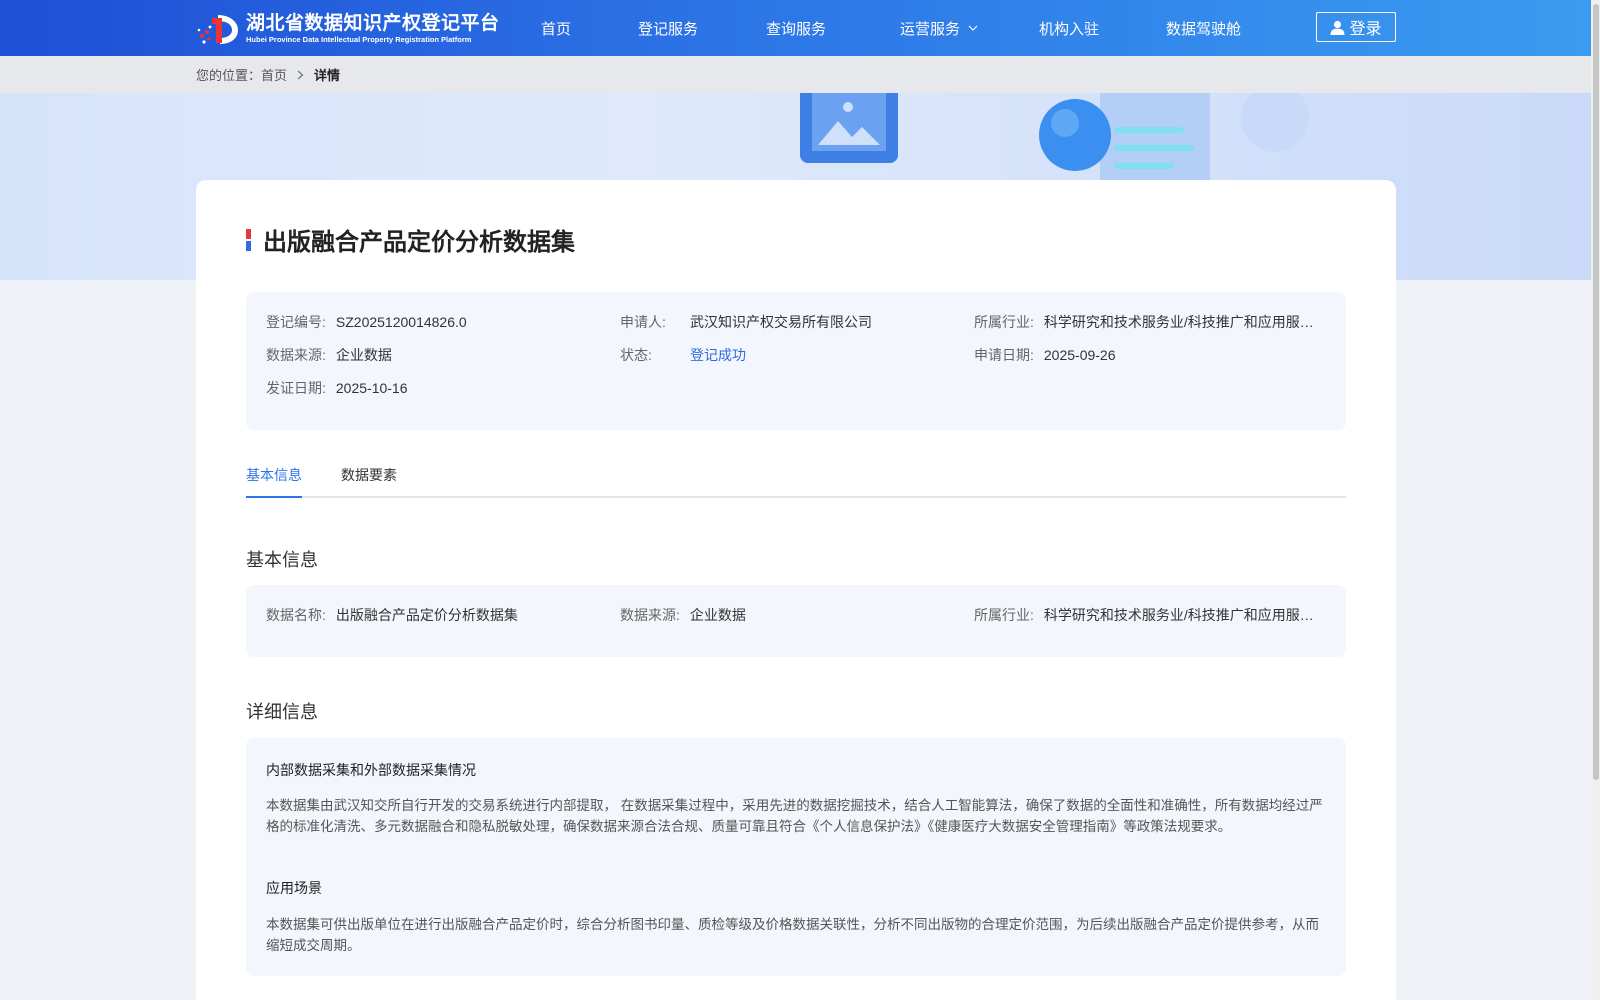 The width and height of the screenshot is (1600, 1000). I want to click on breadcrumb-bar: 您的位置： 首页 详情, so click(800, 74).